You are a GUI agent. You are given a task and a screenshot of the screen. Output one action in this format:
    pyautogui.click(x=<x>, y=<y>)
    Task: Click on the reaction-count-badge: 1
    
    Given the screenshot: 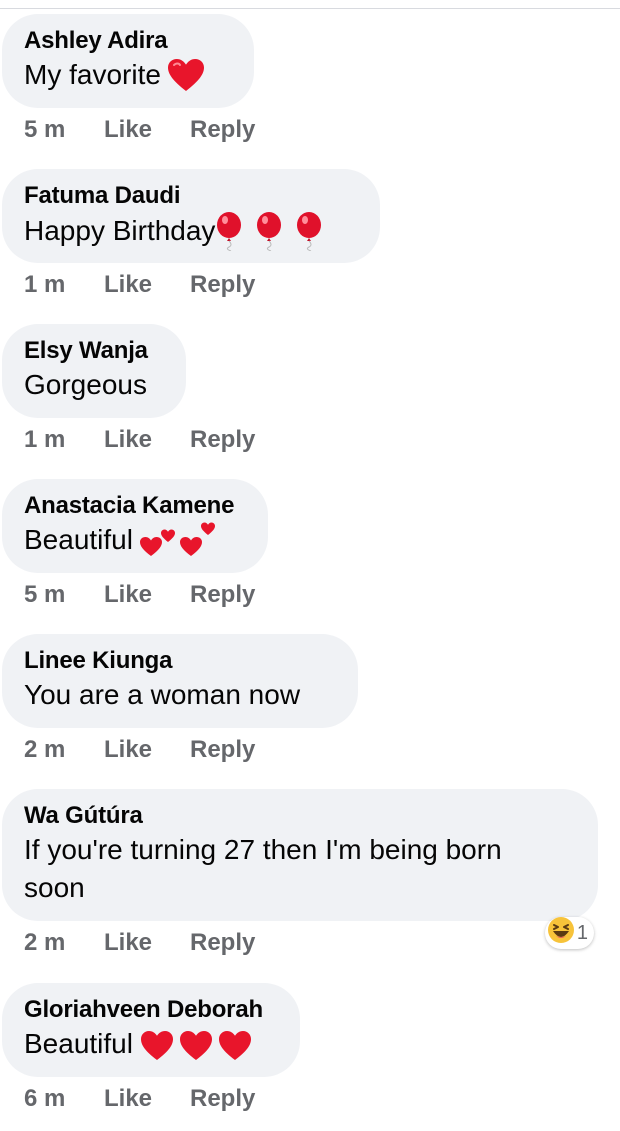 What is the action you would take?
    pyautogui.click(x=569, y=933)
    